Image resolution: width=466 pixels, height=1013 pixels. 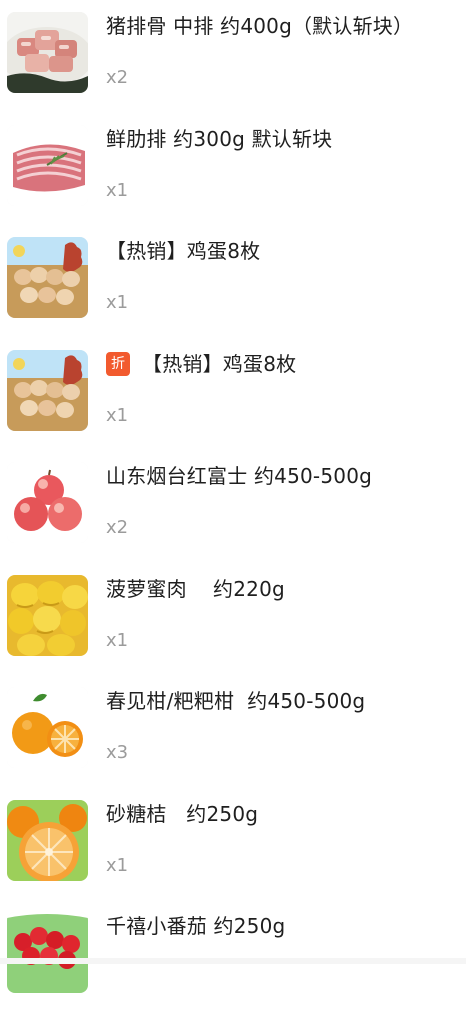 What do you see at coordinates (233, 844) in the screenshot?
I see `list-item: 砂糖桔 约250g x1` at bounding box center [233, 844].